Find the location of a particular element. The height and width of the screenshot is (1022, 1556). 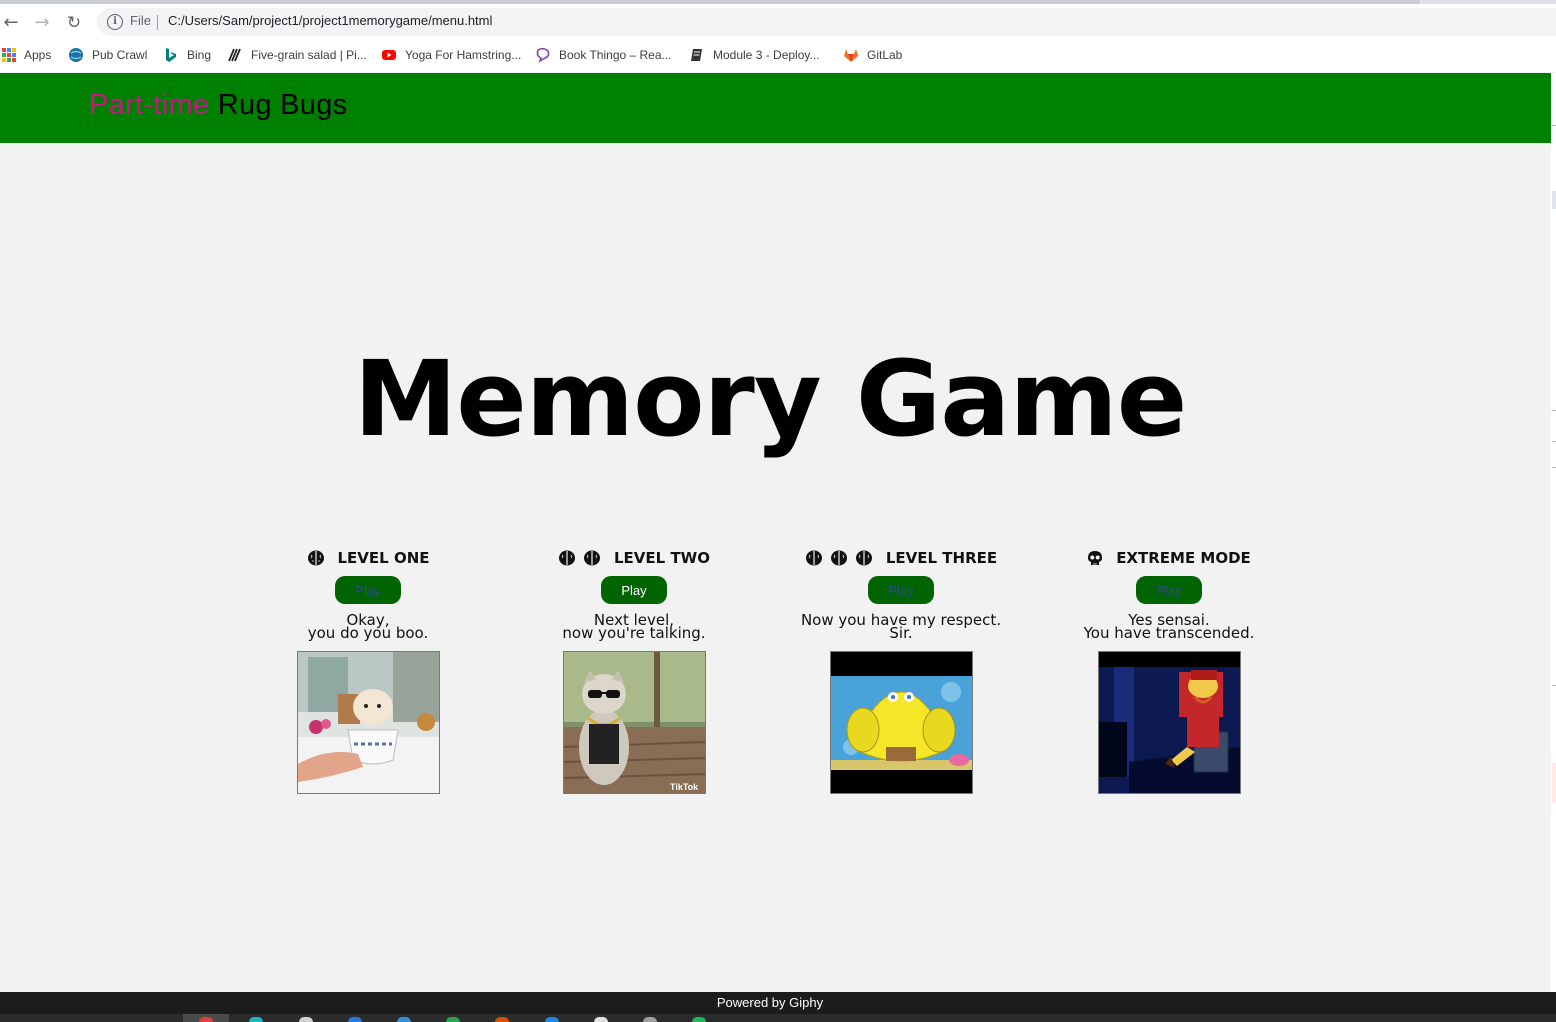

level-description-line: you do you boo. is located at coordinates (368, 633).